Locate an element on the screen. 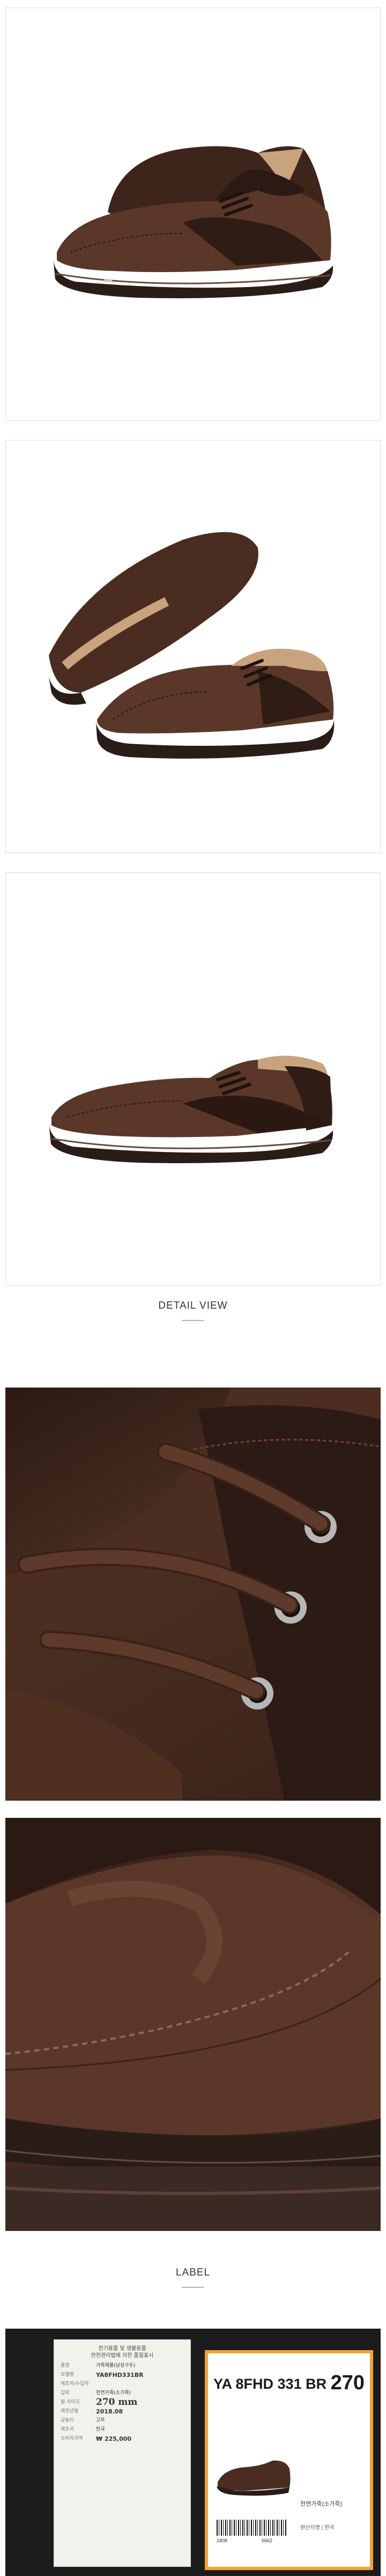 The width and height of the screenshot is (386, 2576). origin-text: 원산지명 | 한국 is located at coordinates (317, 2528).